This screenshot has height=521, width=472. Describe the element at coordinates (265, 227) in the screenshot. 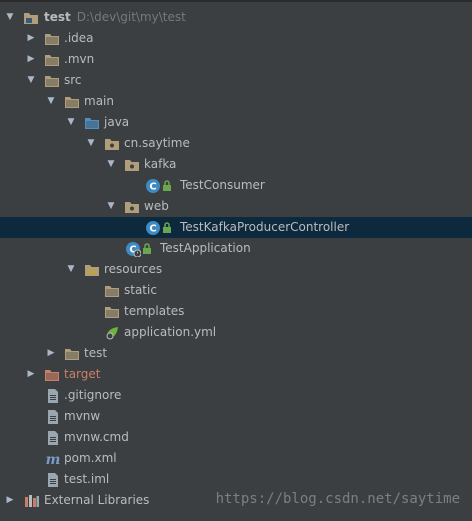

I see `tree-row-label: TestKafkaProducerController` at that location.